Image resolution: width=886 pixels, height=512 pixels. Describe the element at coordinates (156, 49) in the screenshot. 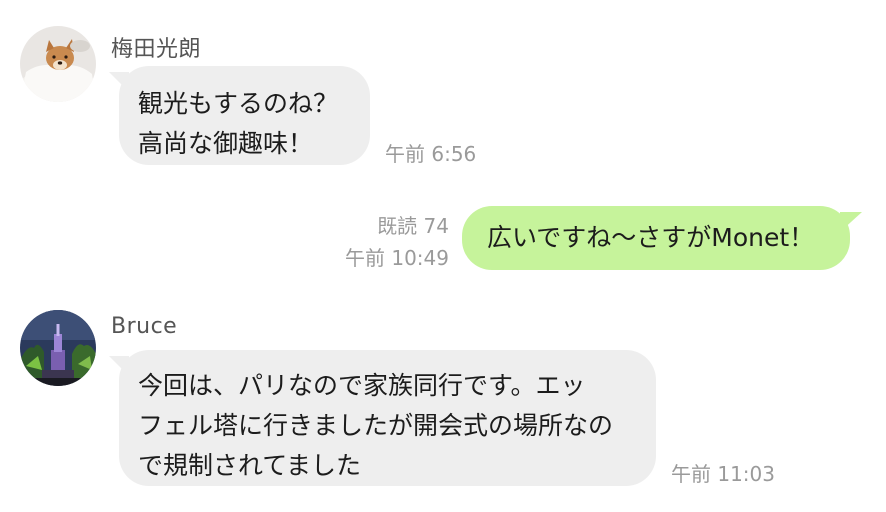

I see `sender-name: 梅田光朗` at that location.